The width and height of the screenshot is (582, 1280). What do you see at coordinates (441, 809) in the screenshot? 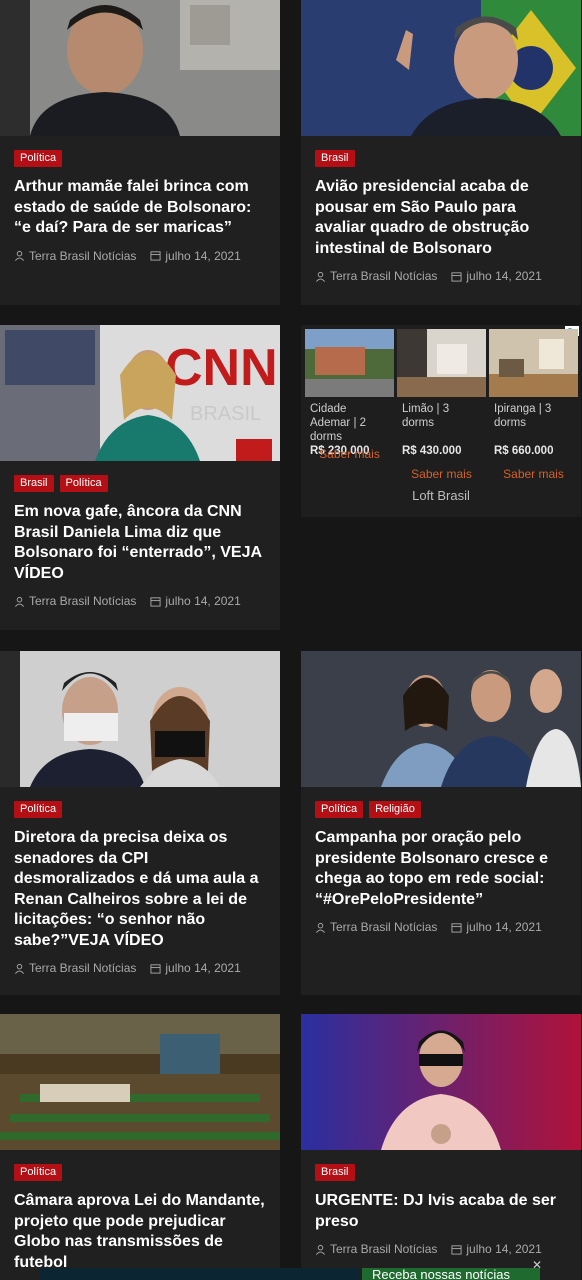
I see `category-list: Política Religião` at bounding box center [441, 809].